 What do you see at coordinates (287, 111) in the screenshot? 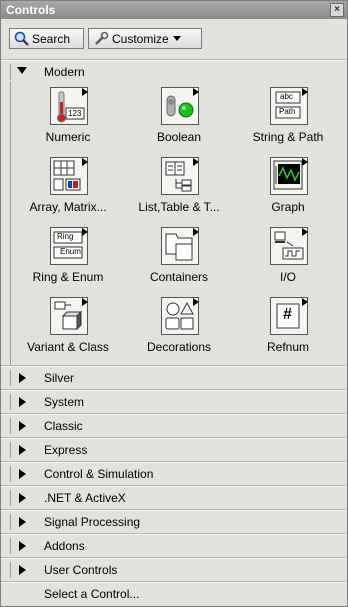
I see `path-icon-text: Path` at bounding box center [287, 111].